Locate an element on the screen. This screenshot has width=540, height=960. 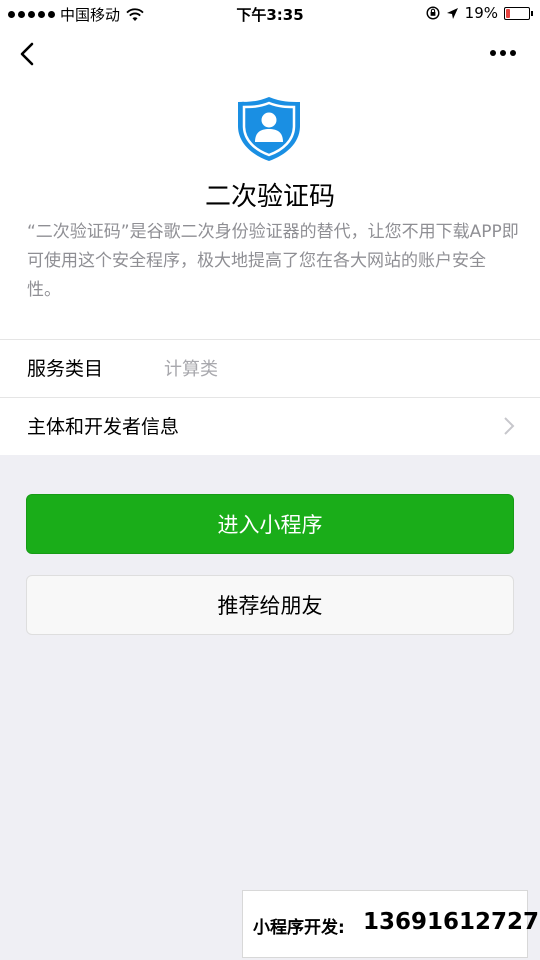
location-arrow-icon is located at coordinates (452, 13).